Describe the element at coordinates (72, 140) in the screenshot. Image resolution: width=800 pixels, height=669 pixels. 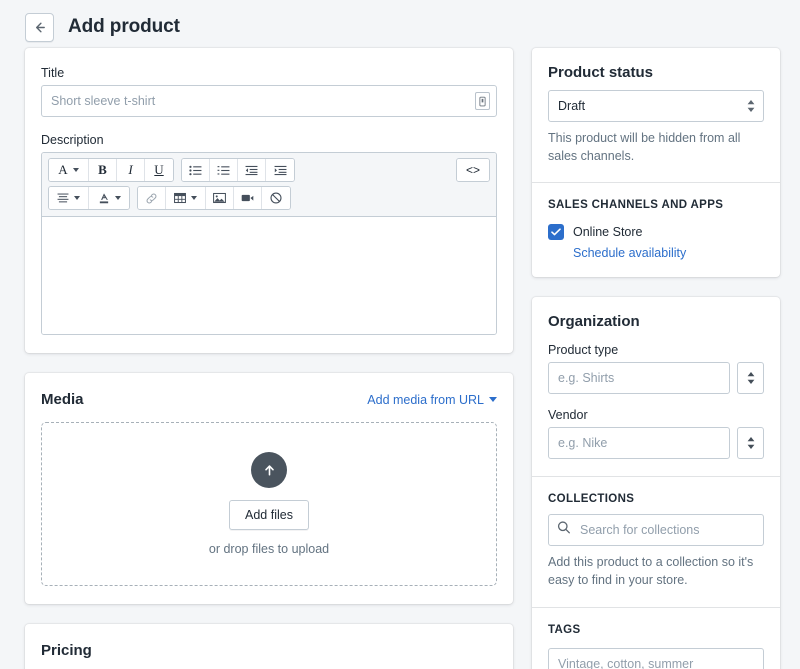
I see `description-label: Description` at that location.